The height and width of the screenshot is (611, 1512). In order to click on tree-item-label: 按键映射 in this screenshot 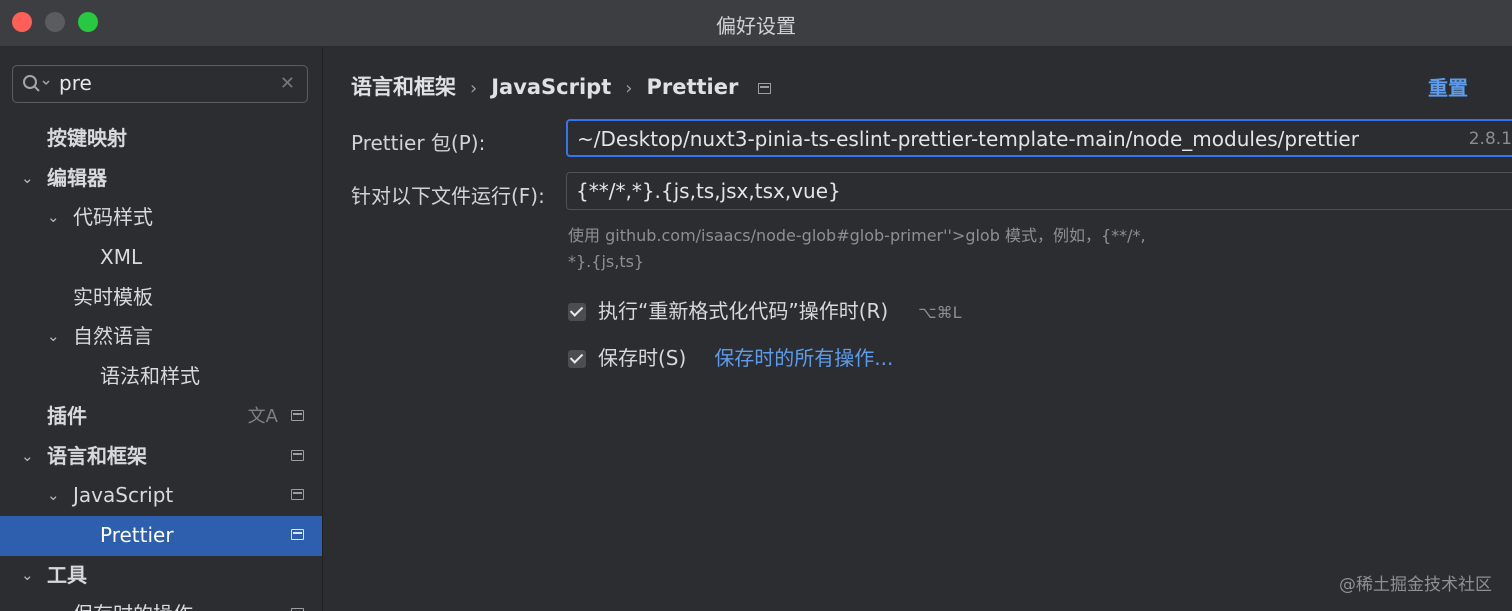, I will do `click(87, 138)`.